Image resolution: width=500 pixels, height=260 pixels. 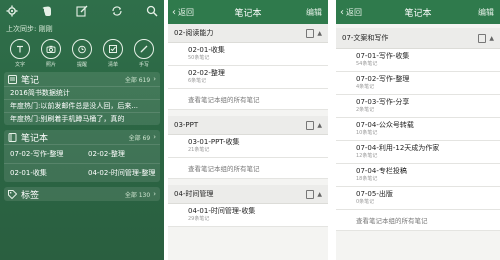 What do you see at coordinates (383, 102) in the screenshot?
I see `notebook-name: 07-03-写作-分享` at bounding box center [383, 102].